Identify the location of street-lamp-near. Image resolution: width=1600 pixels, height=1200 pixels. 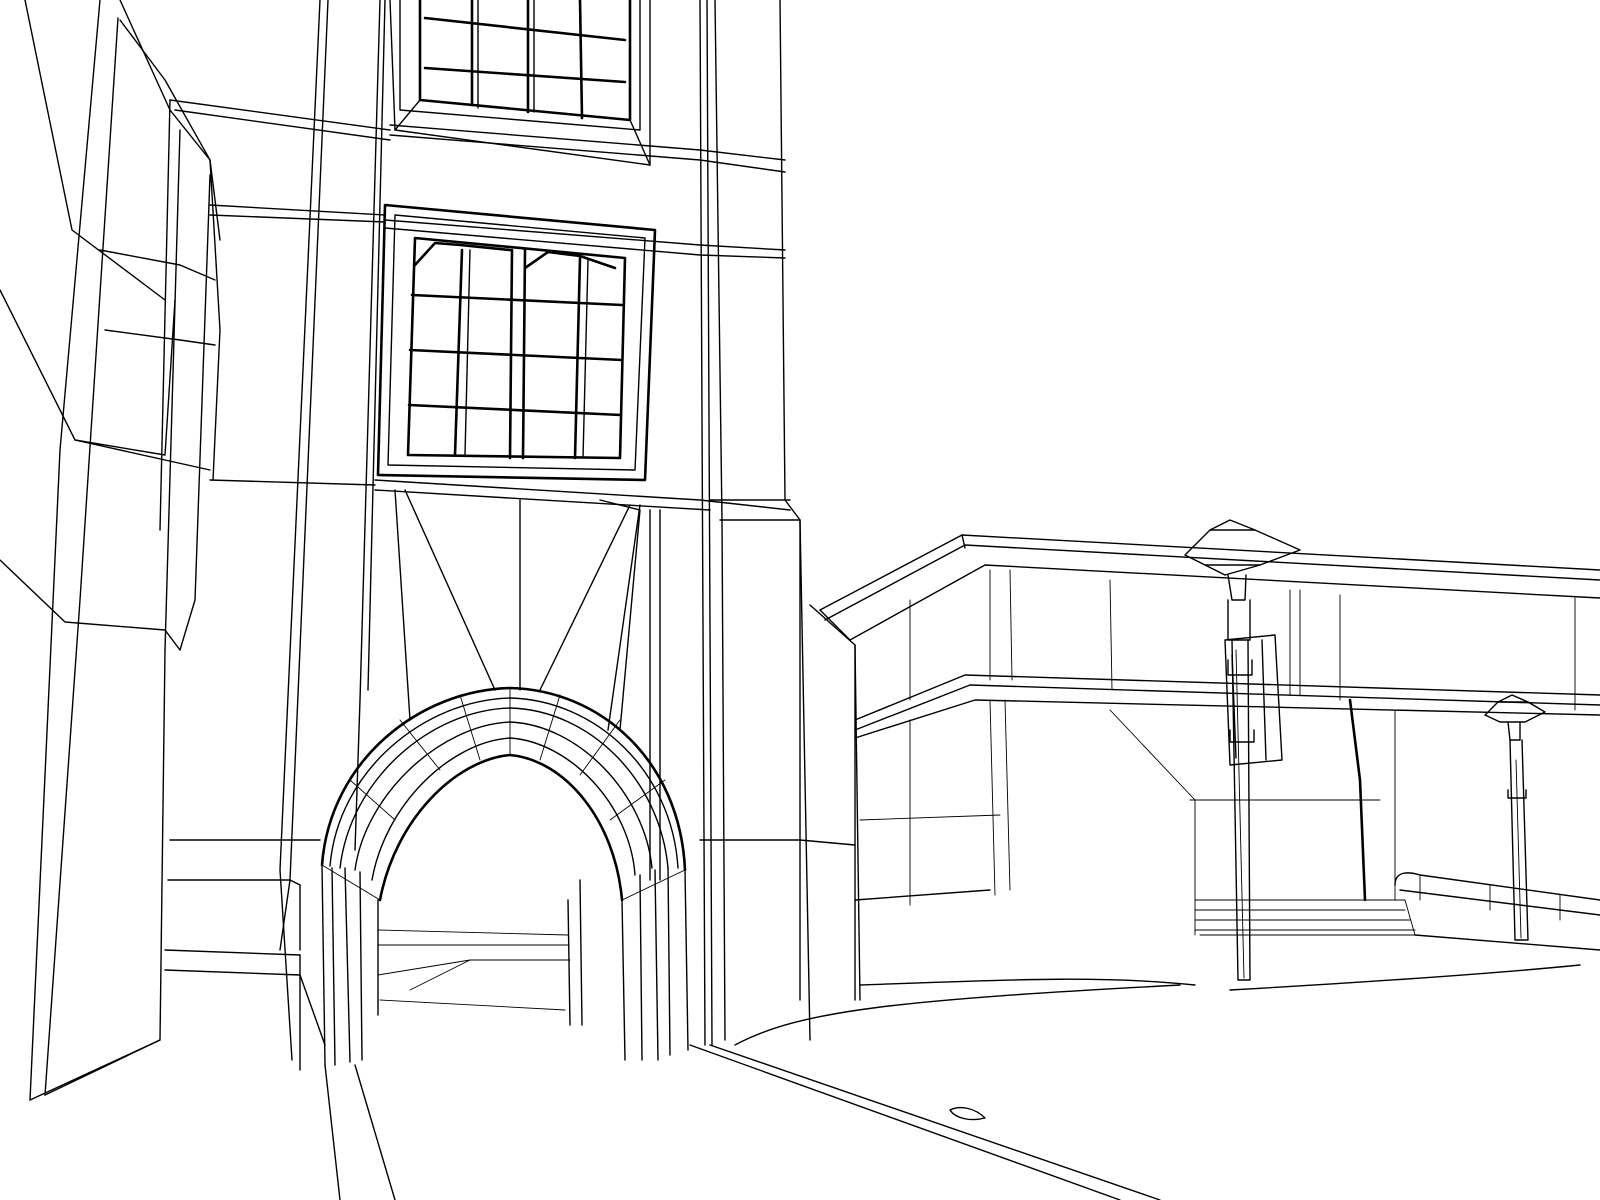
(1242, 750).